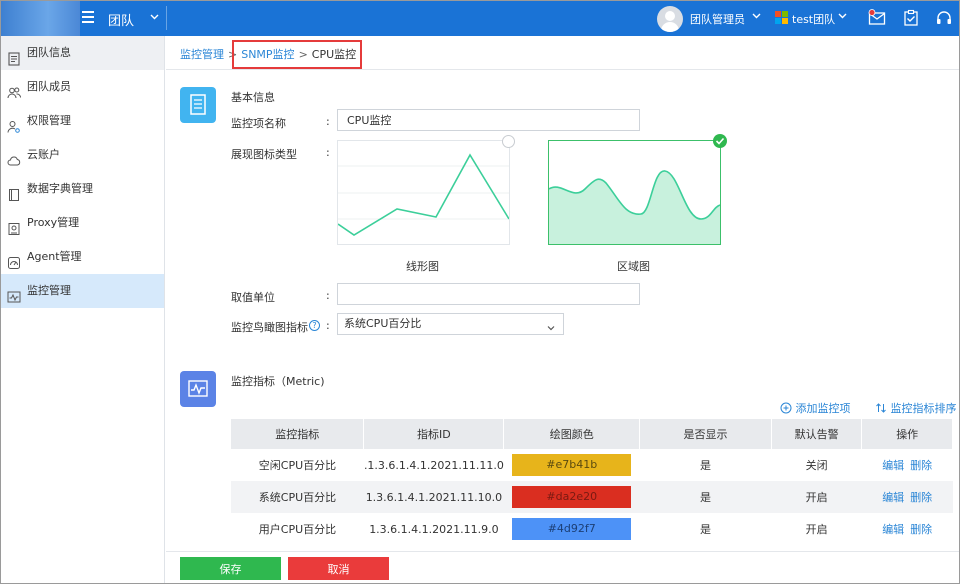 The height and width of the screenshot is (584, 960). What do you see at coordinates (264, 154) in the screenshot?
I see `chart-type-label: 展现图标类型` at bounding box center [264, 154].